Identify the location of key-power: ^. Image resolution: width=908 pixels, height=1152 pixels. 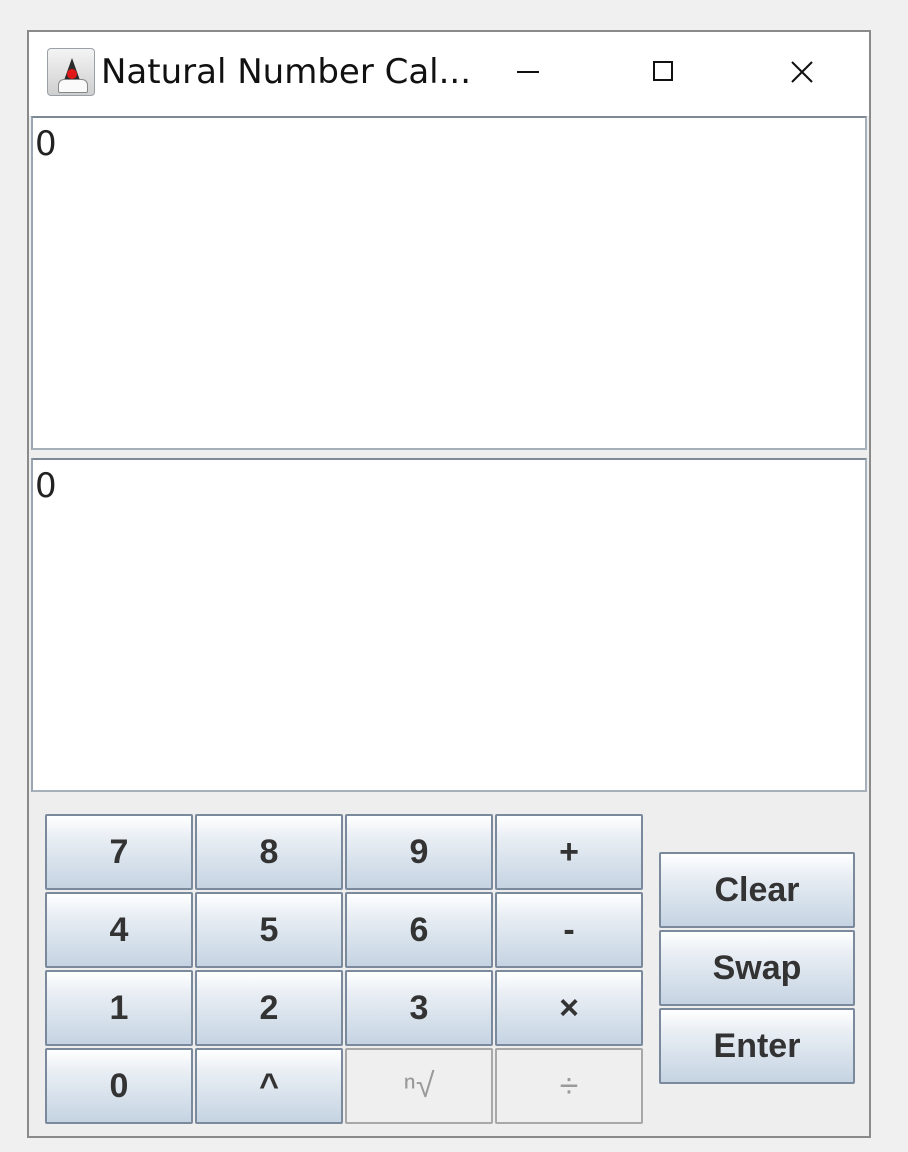
(269, 1086).